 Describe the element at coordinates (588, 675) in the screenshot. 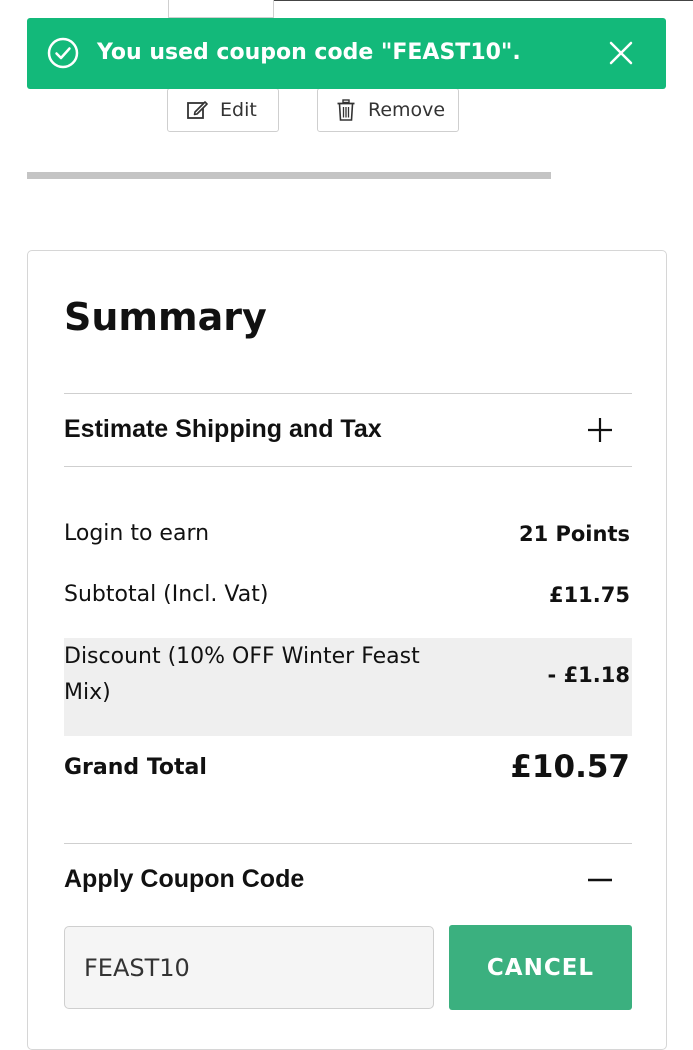

I see `discount-value: - £1.18` at that location.